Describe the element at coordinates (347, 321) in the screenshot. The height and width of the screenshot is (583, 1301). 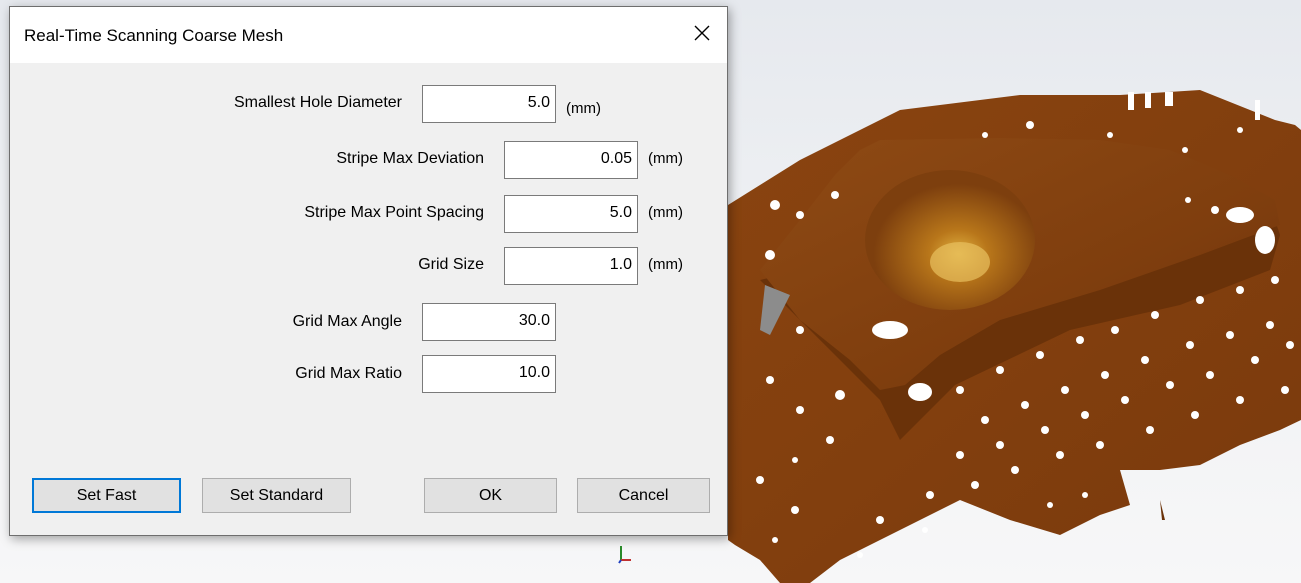
I see `grid-max-angle-label: Grid Max Angle` at that location.